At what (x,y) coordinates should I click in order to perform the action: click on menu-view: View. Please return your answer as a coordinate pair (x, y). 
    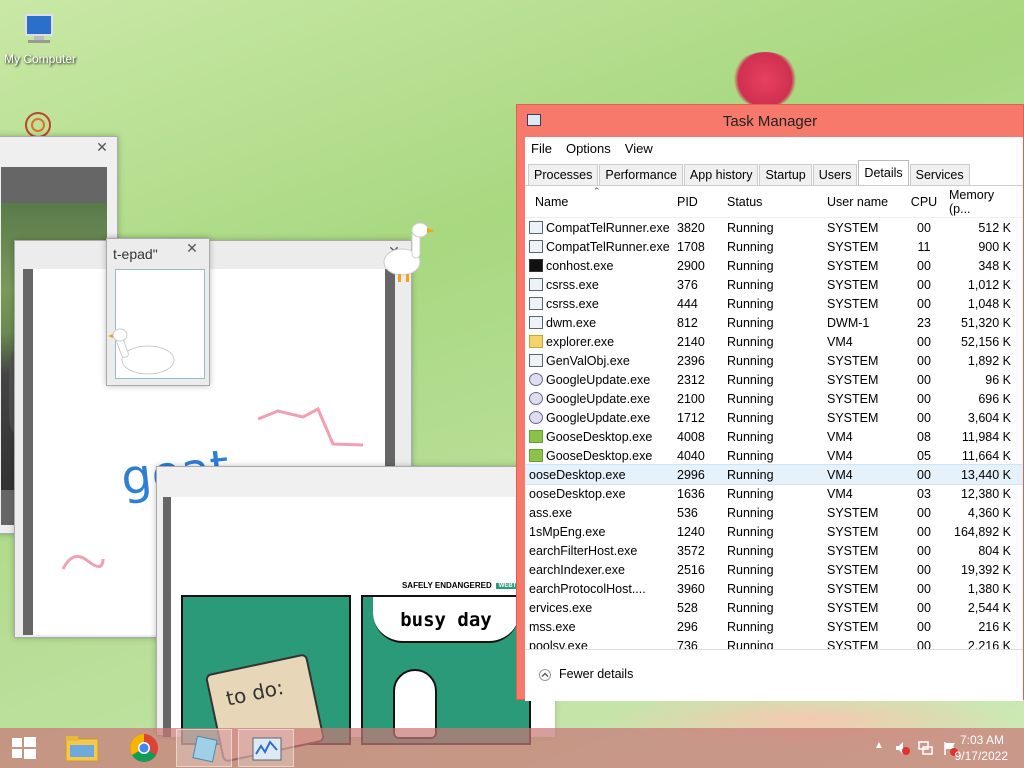
    Looking at the image, I should click on (639, 148).